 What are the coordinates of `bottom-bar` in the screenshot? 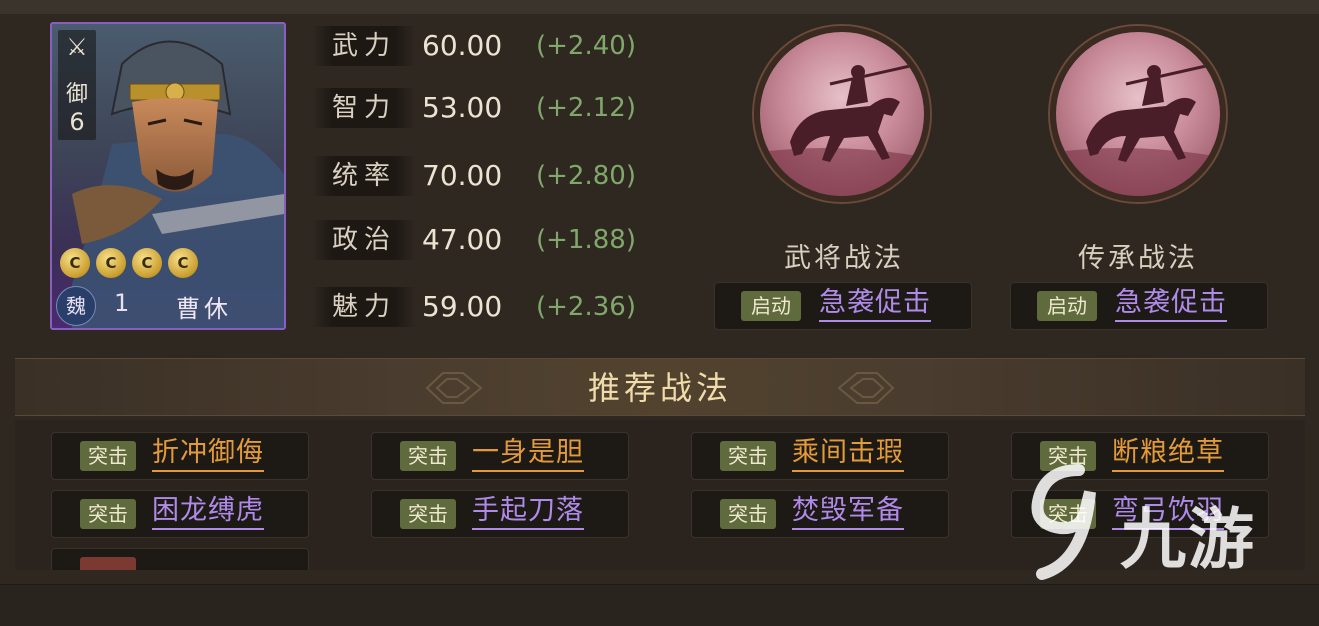 It's located at (659, 605).